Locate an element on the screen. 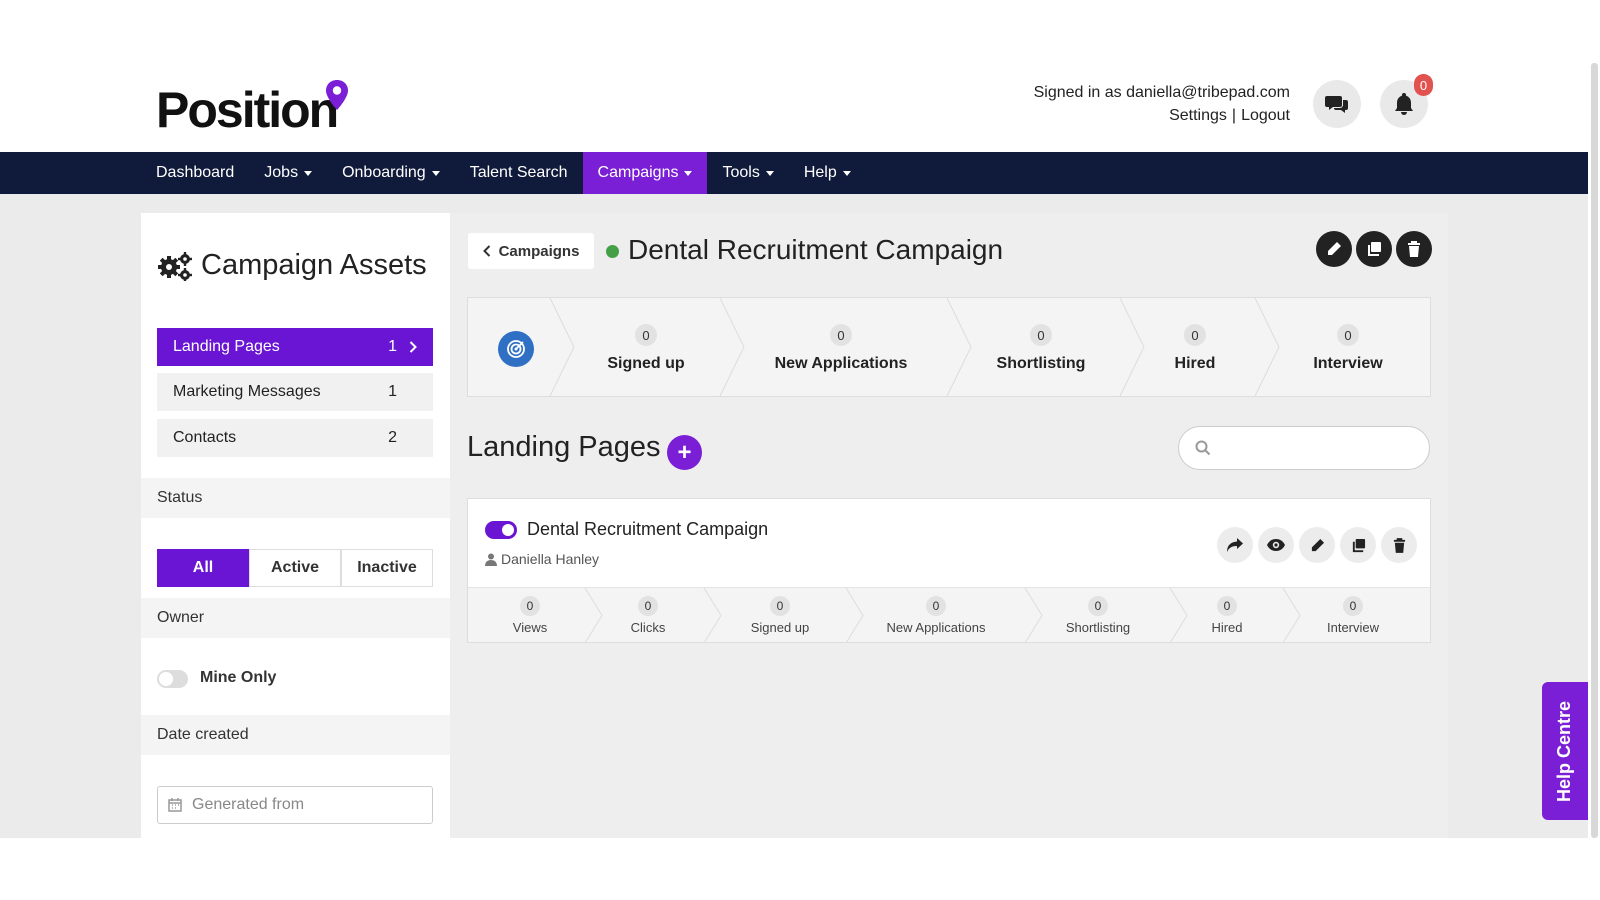  copy-button is located at coordinates (1358, 545).